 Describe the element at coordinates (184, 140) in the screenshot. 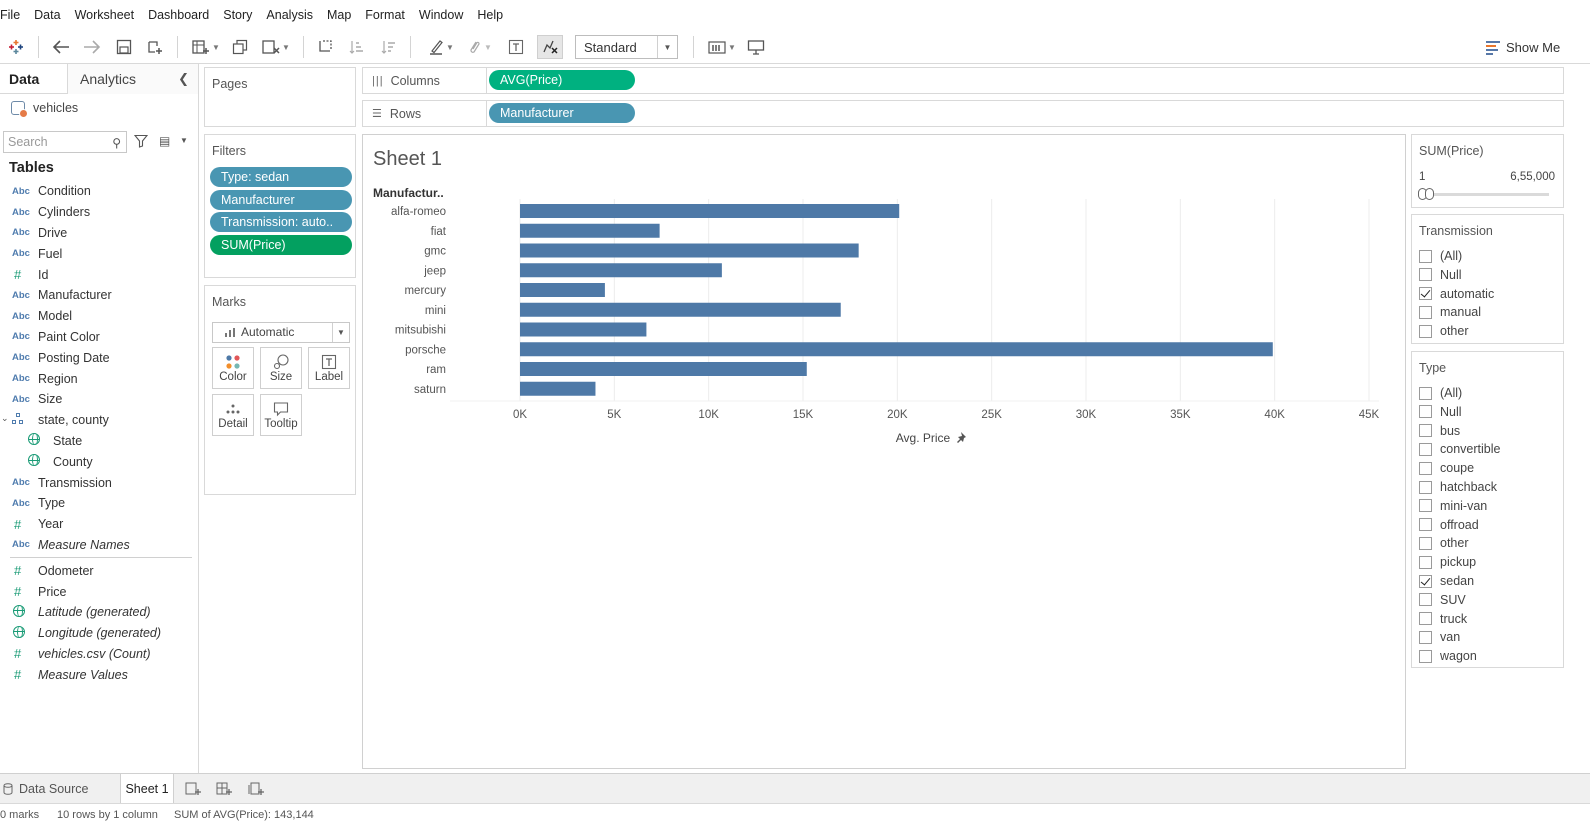

I see `chevron-down-icon: ▼` at that location.